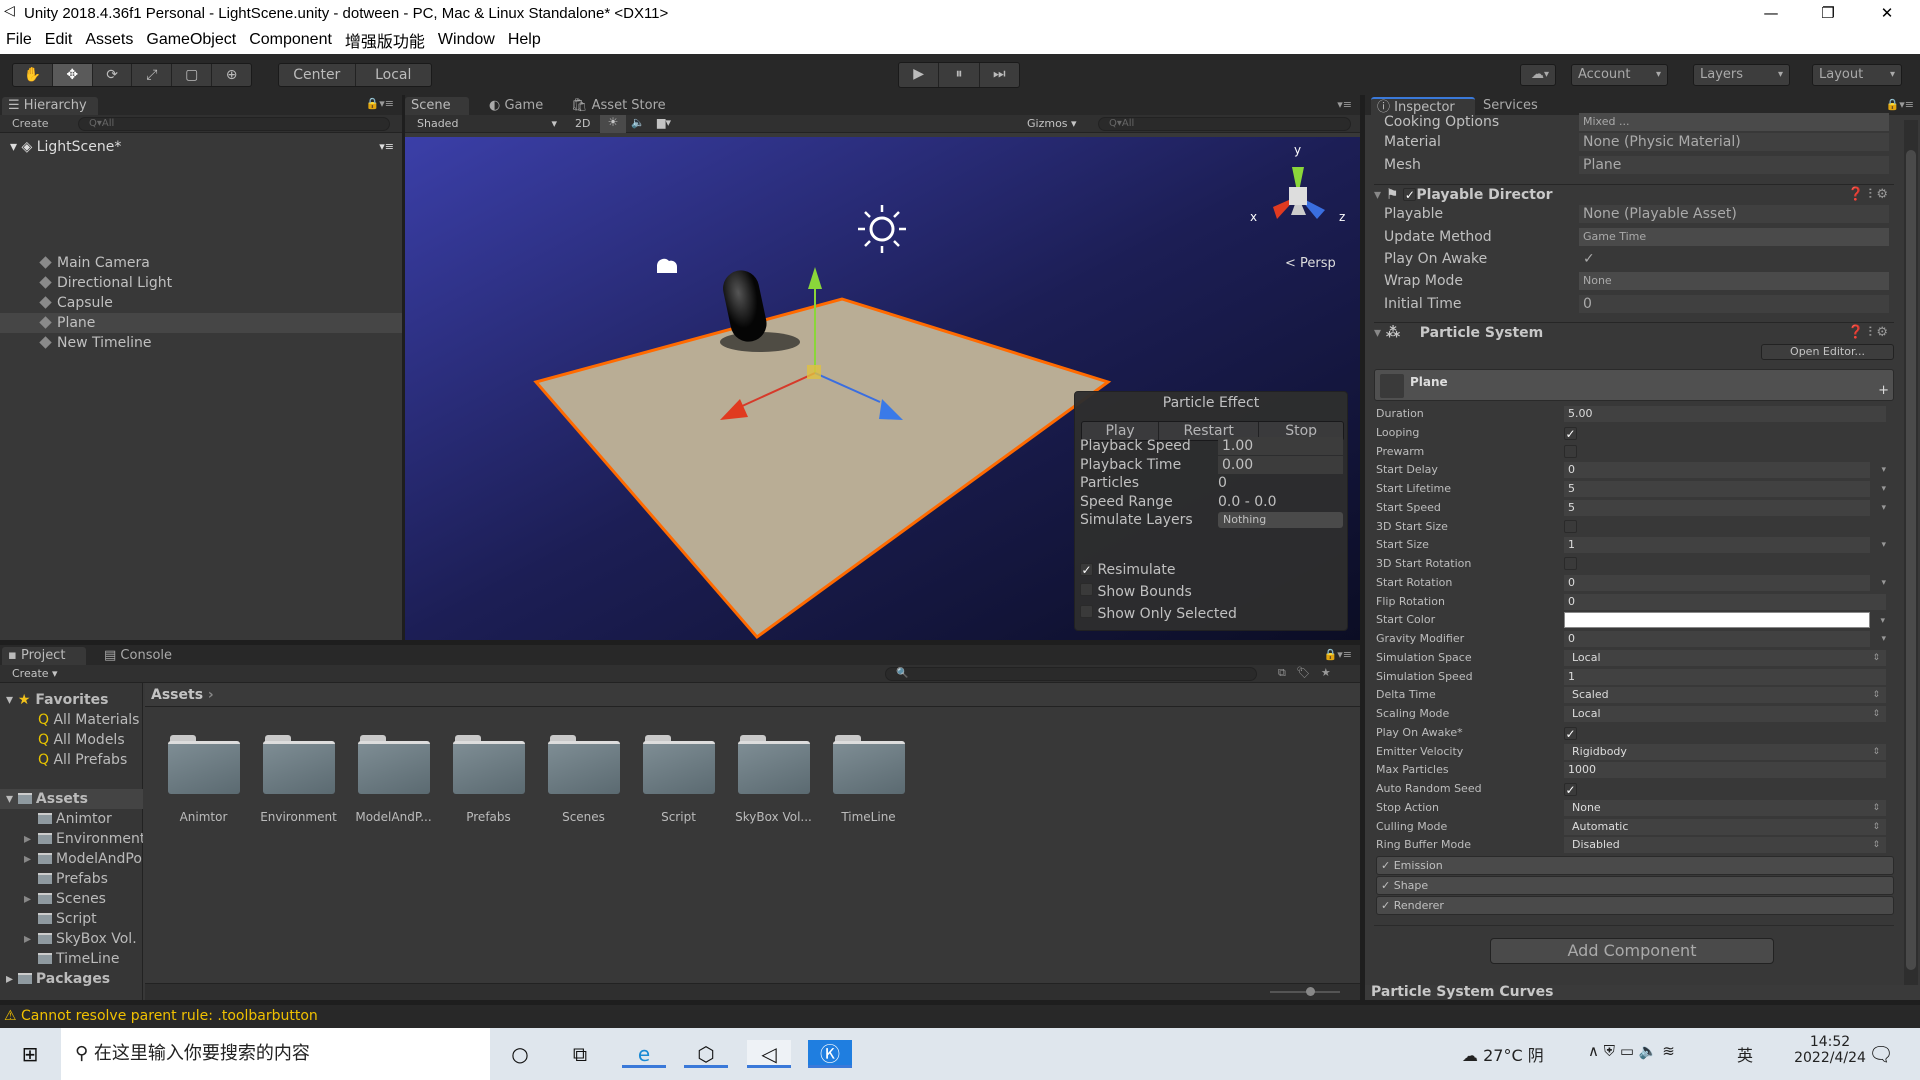 This screenshot has width=1920, height=1080. I want to click on pe-checkbox-row: Show Only Selected, so click(1210, 614).